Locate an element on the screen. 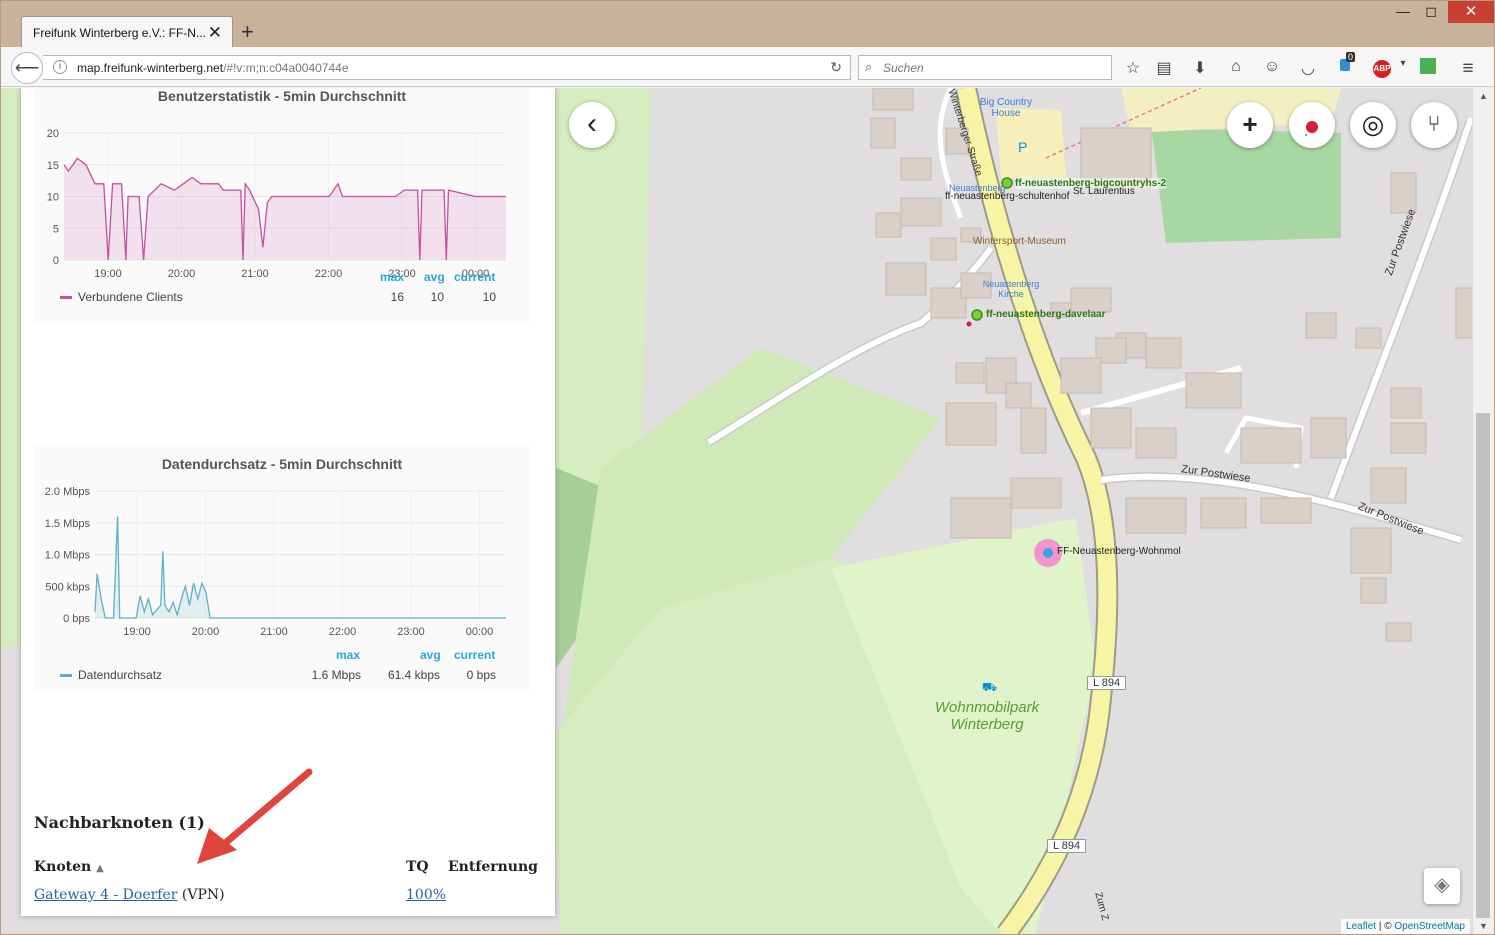 The height and width of the screenshot is (935, 1495). y-tick-label: 10 is located at coordinates (53, 198).